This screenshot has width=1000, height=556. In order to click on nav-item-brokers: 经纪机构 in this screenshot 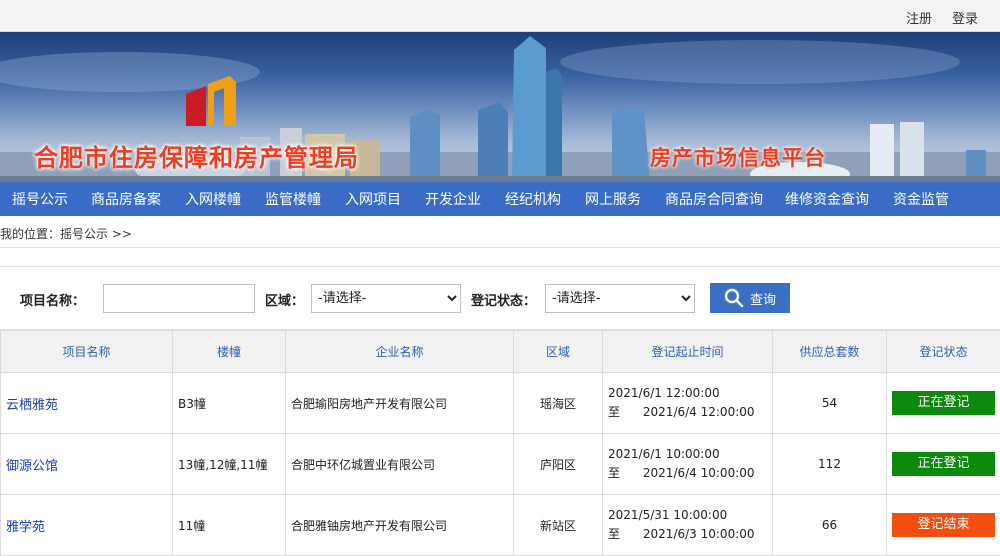, I will do `click(533, 199)`.